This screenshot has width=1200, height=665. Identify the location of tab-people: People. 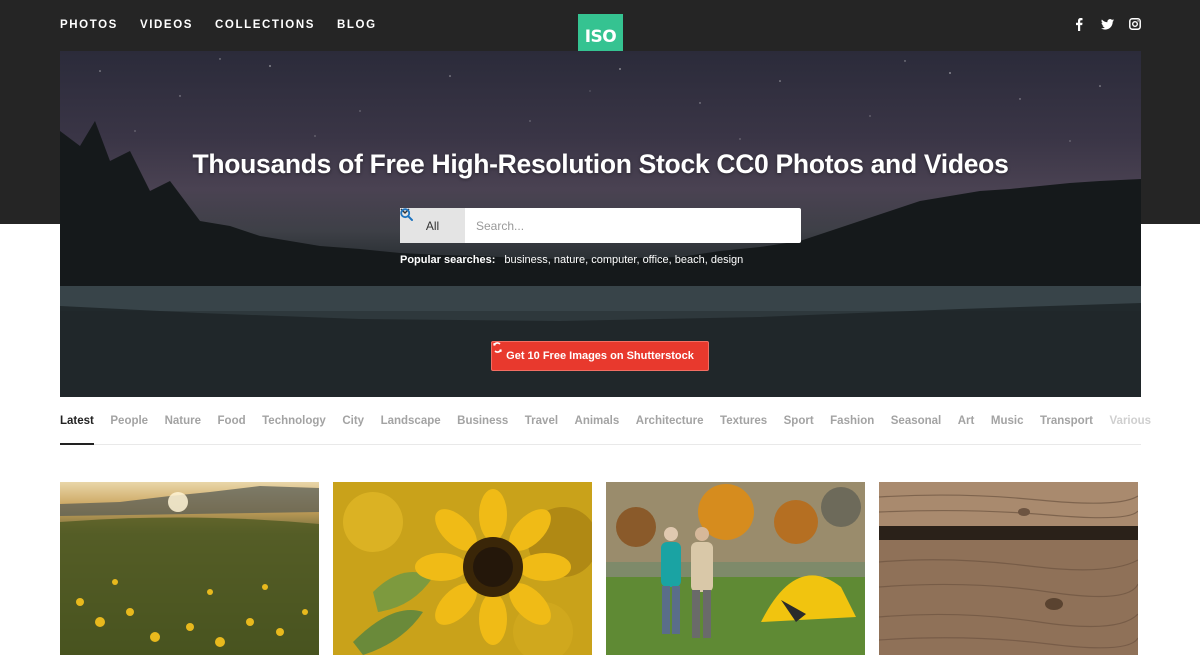
(129, 429).